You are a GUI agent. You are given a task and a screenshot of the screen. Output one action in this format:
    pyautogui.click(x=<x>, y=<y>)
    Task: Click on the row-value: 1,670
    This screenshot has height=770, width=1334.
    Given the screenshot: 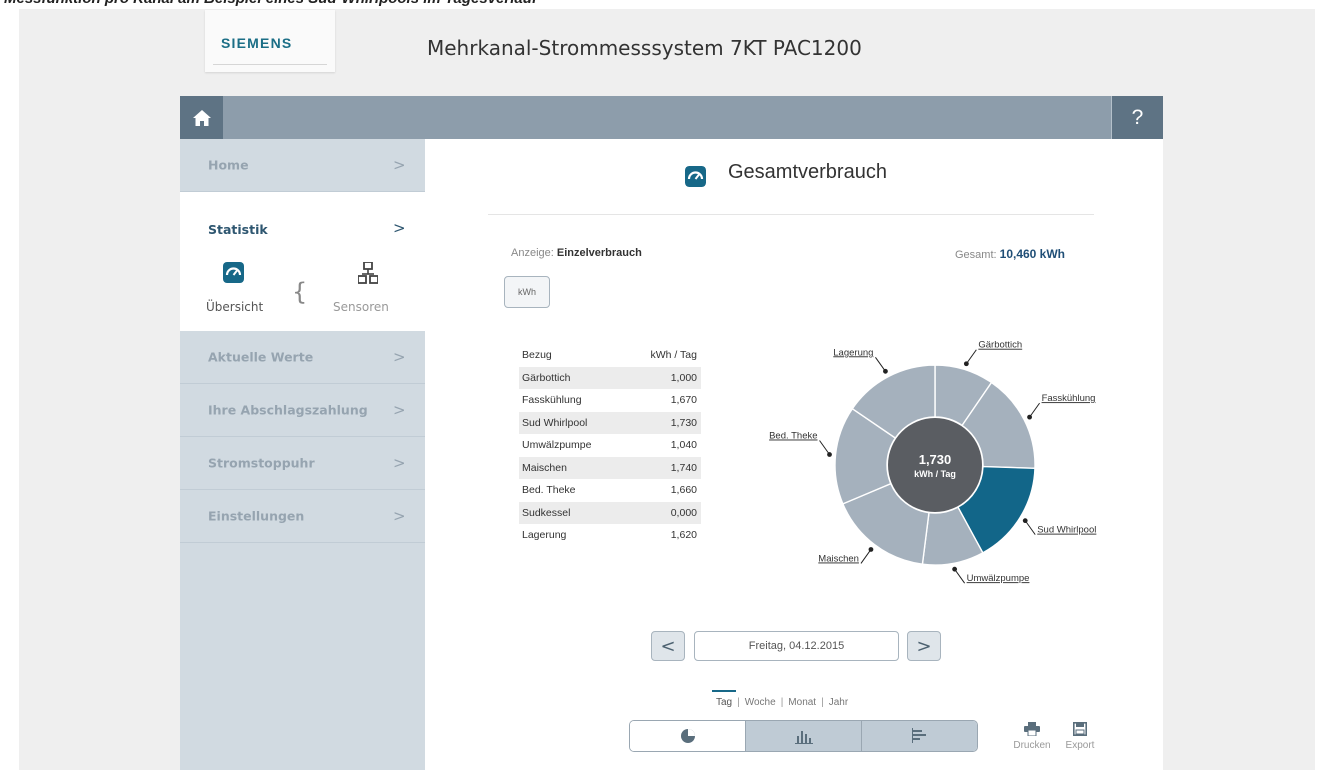 What is the action you would take?
    pyautogui.click(x=683, y=400)
    